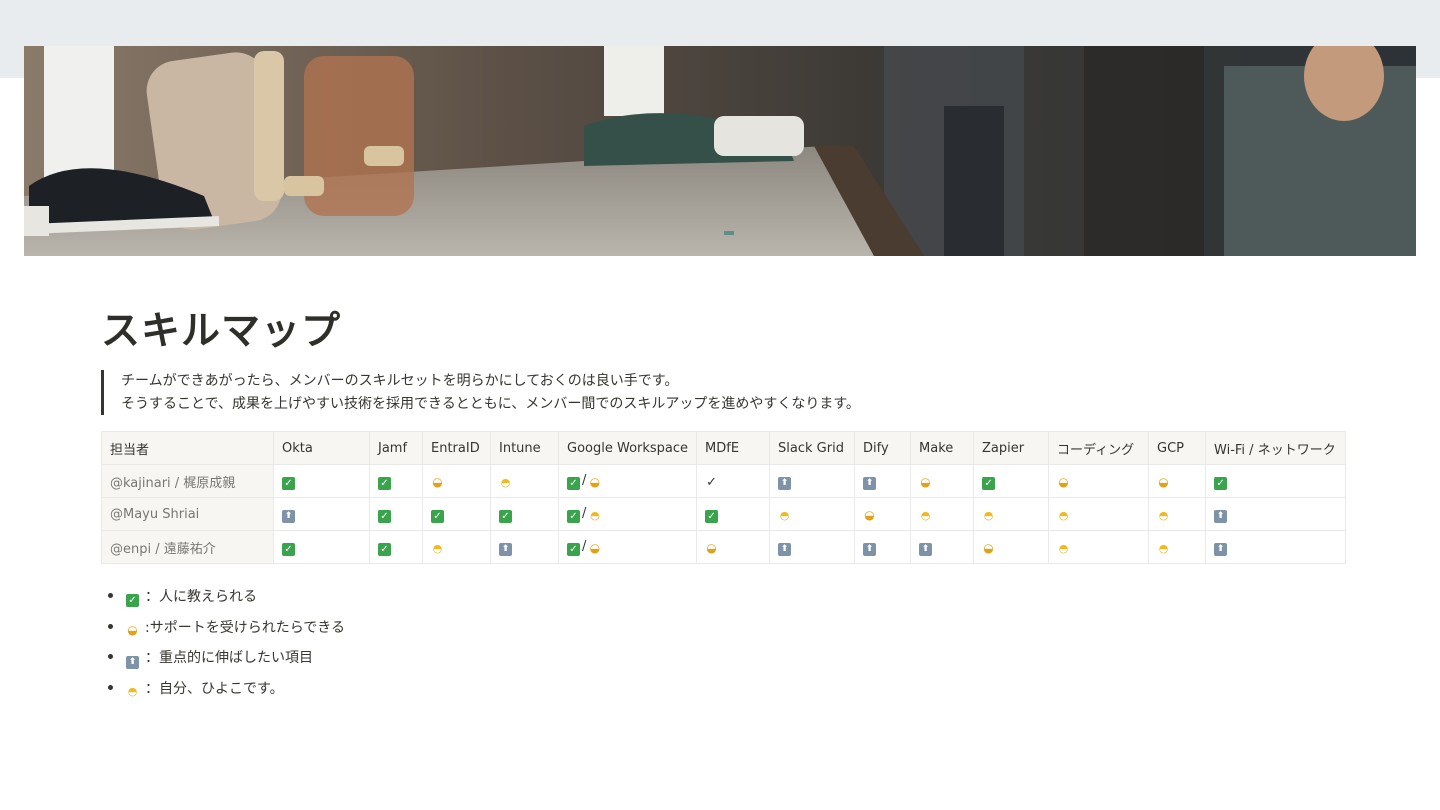 This screenshot has height=810, width=1440. What do you see at coordinates (1276, 448) in the screenshot?
I see `column-header: Wi-Fi / ネットワーク` at bounding box center [1276, 448].